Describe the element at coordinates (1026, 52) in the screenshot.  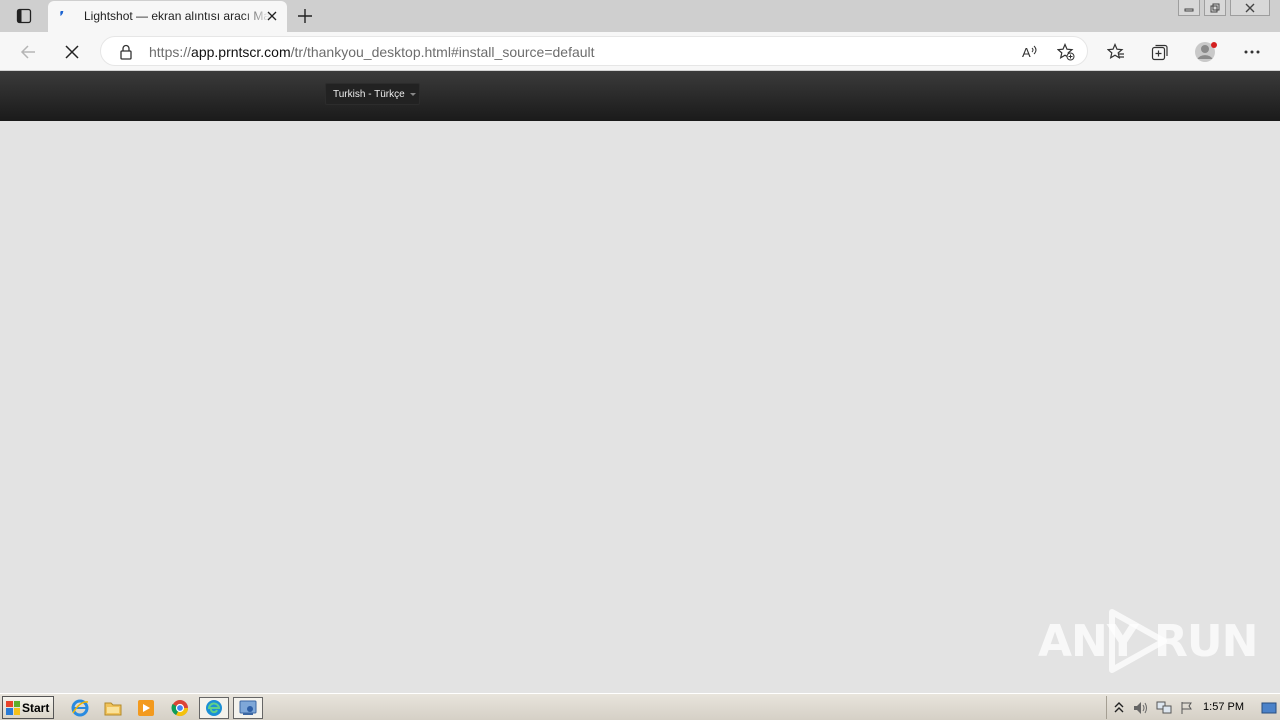
I see `svg-text: A` at that location.